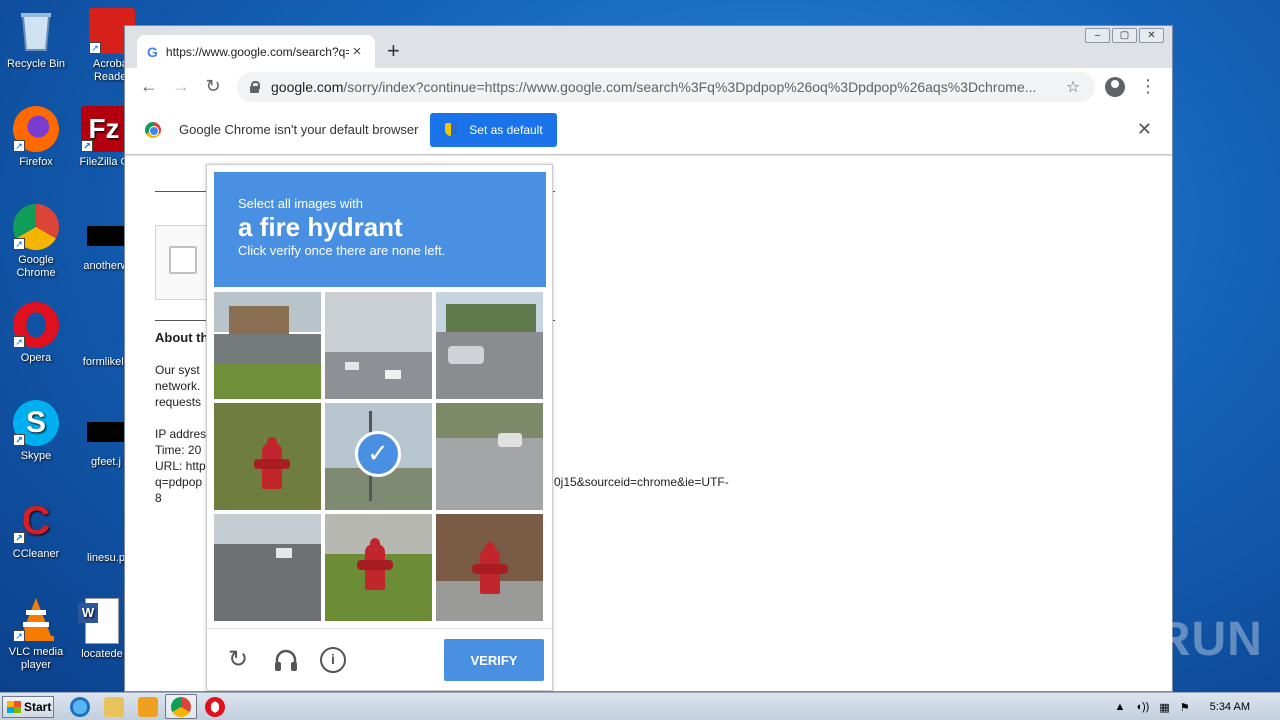  What do you see at coordinates (36, 658) in the screenshot?
I see `desktop-icon-label: VLC media player` at bounding box center [36, 658].